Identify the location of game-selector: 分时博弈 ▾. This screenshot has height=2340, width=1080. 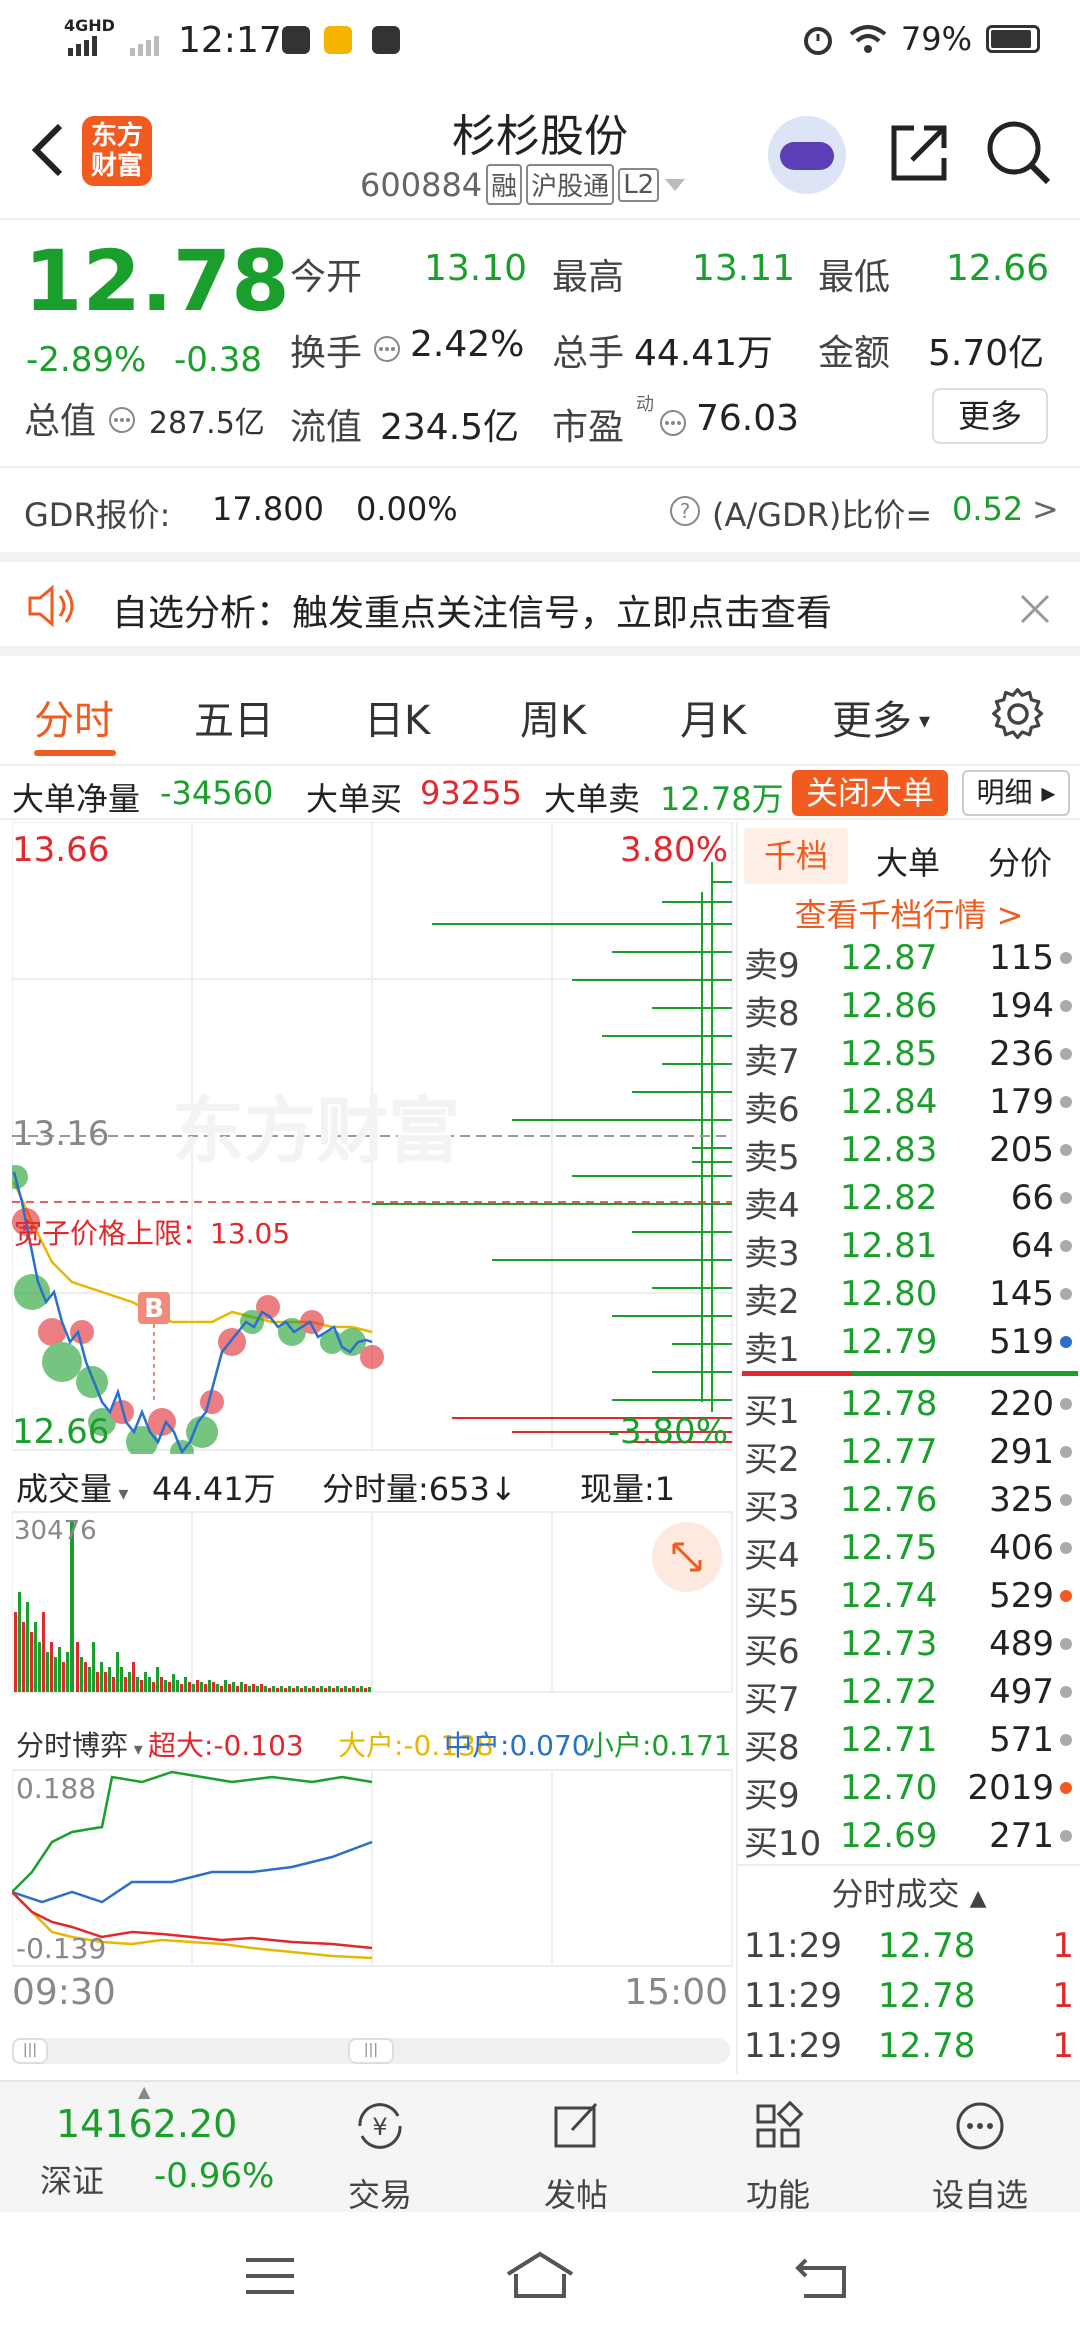
(79, 1744).